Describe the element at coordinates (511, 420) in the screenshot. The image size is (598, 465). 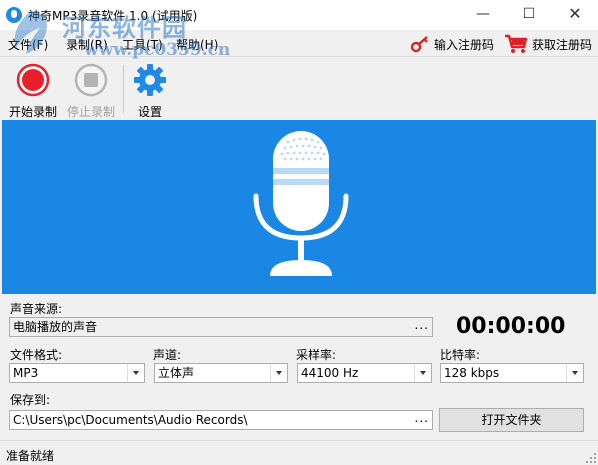
I see `open-folder-button: 打开文件夹` at that location.